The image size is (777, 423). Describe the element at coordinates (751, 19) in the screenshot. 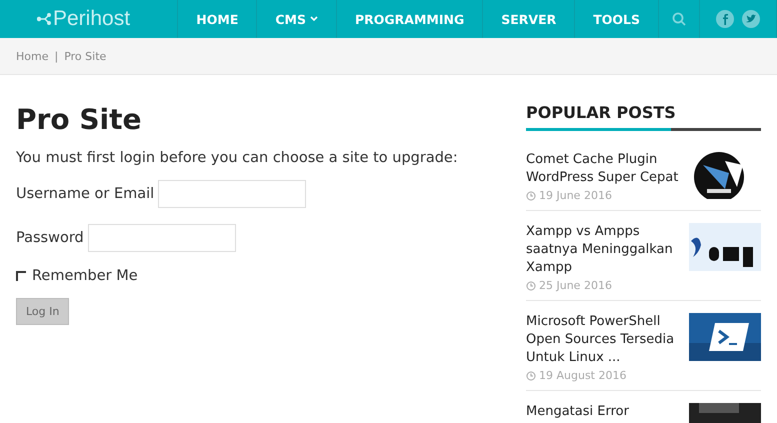

I see `twitter-icon` at that location.